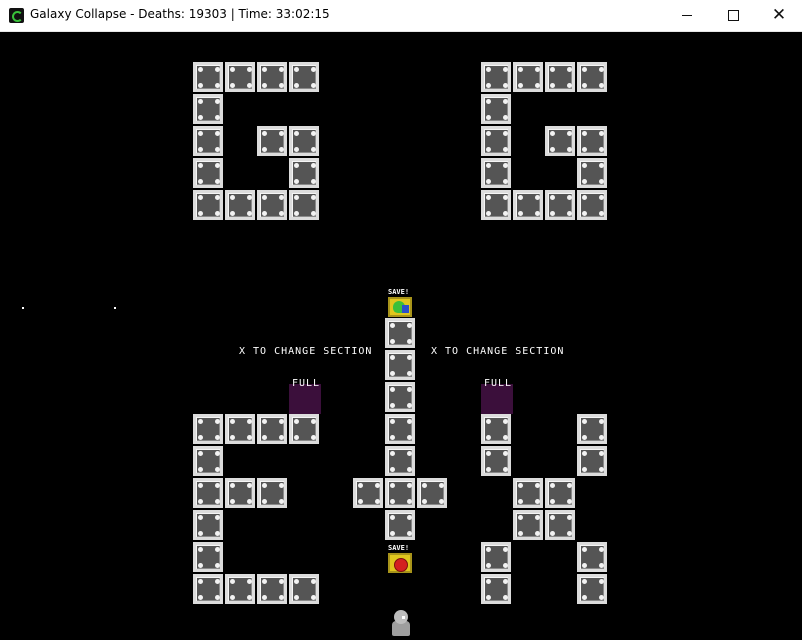 This screenshot has height=640, width=802. I want to click on minimize-button, so click(687, 15).